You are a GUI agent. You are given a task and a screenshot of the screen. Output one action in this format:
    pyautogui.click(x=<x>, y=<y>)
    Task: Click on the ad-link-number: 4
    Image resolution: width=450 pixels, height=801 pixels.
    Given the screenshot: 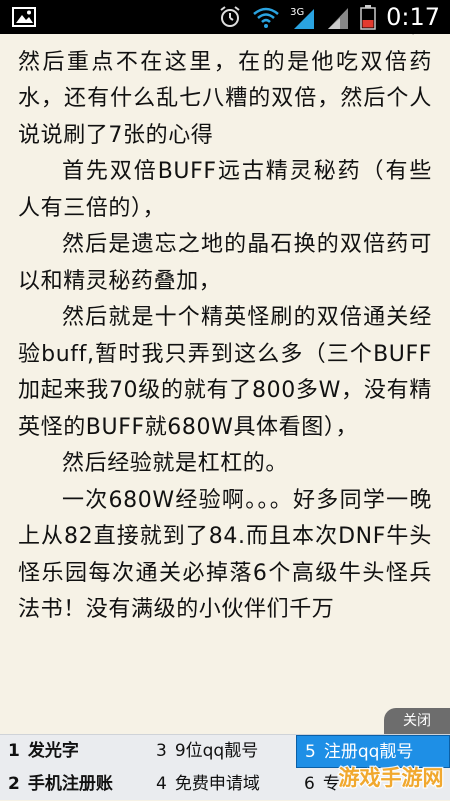 What is the action you would take?
    pyautogui.click(x=161, y=784)
    